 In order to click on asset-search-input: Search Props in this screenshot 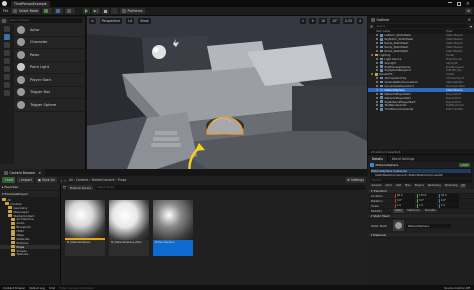, I will do `click(230, 187)`.